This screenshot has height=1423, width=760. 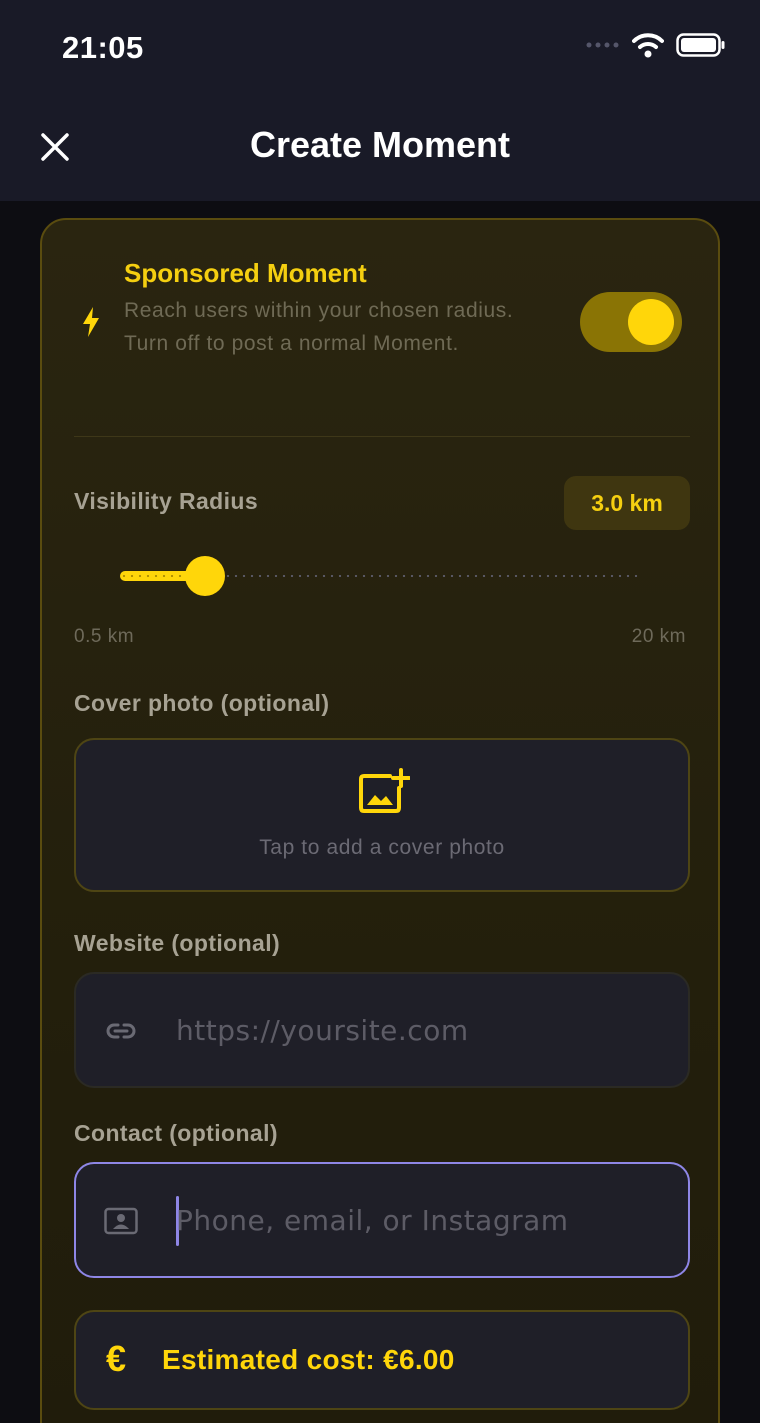 I want to click on status-icons, so click(x=656, y=45).